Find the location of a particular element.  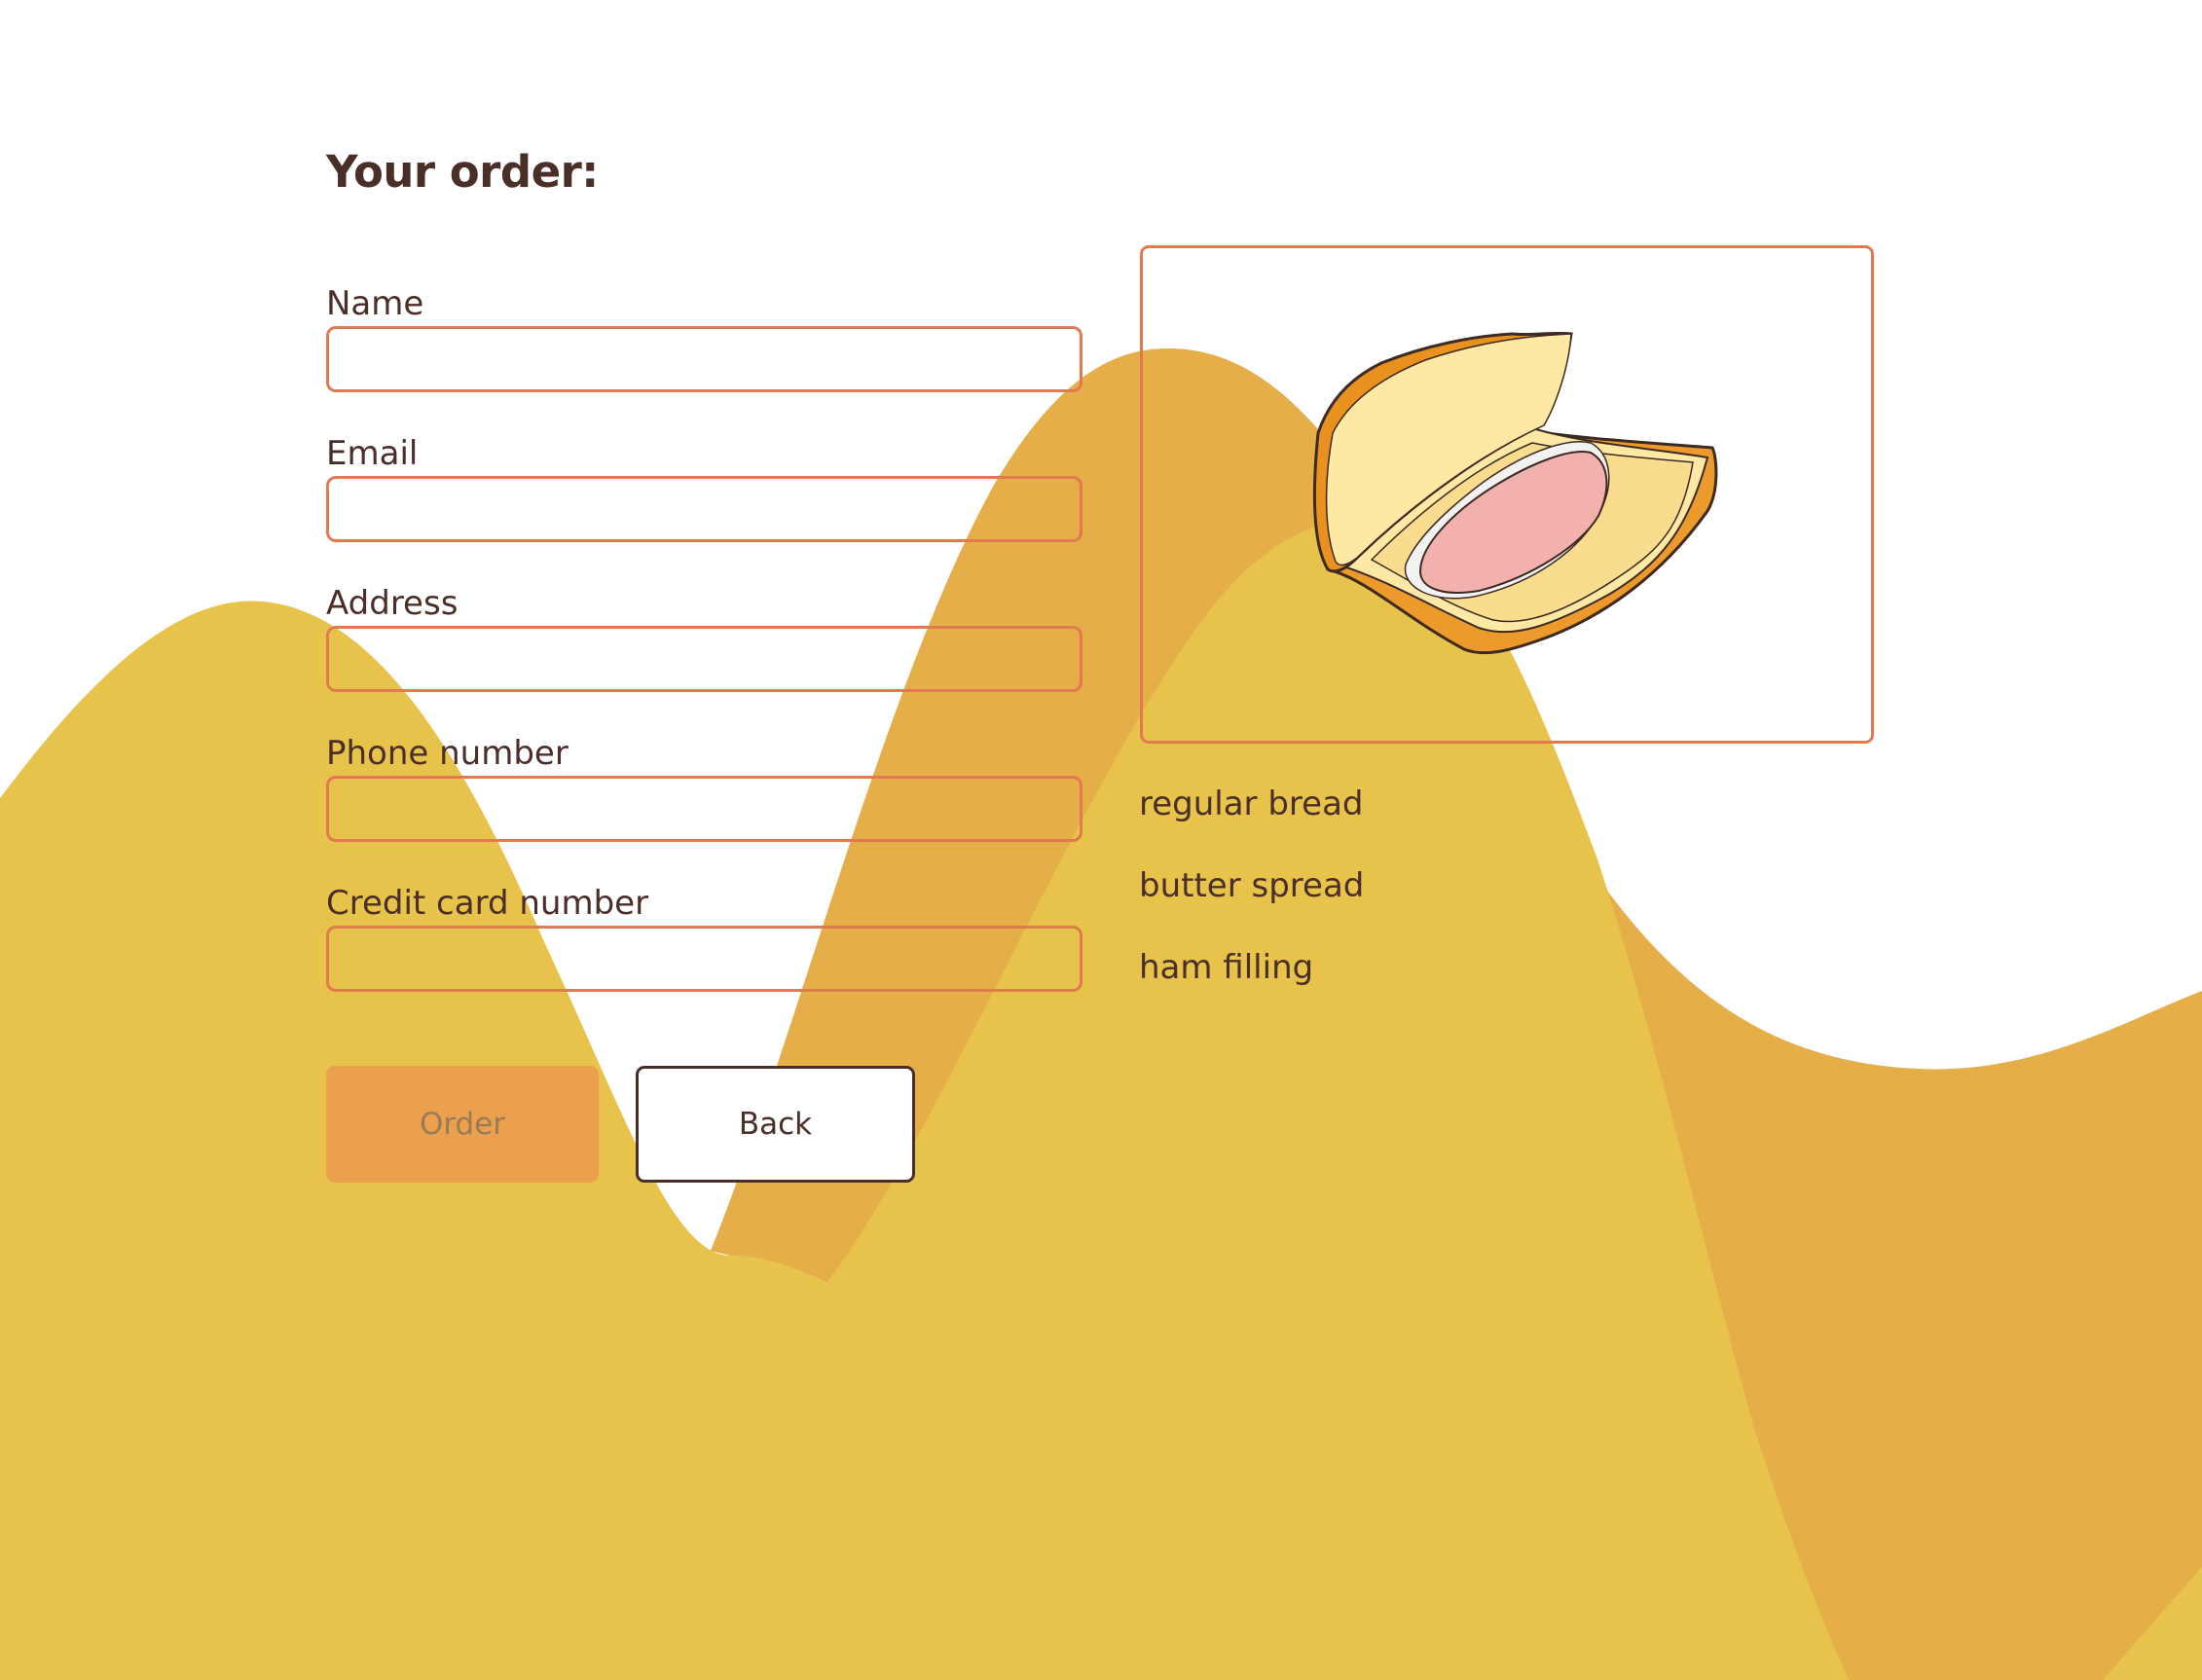

phone-input is located at coordinates (704, 809).